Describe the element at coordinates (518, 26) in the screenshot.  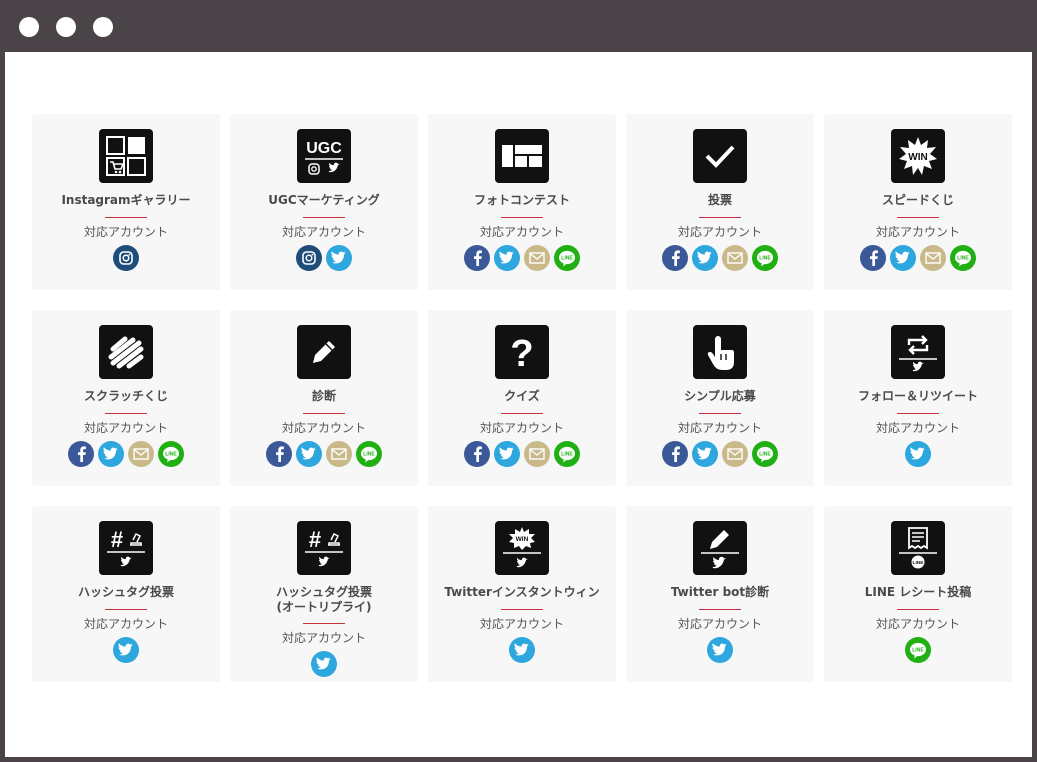
I see `window-titlebar` at that location.